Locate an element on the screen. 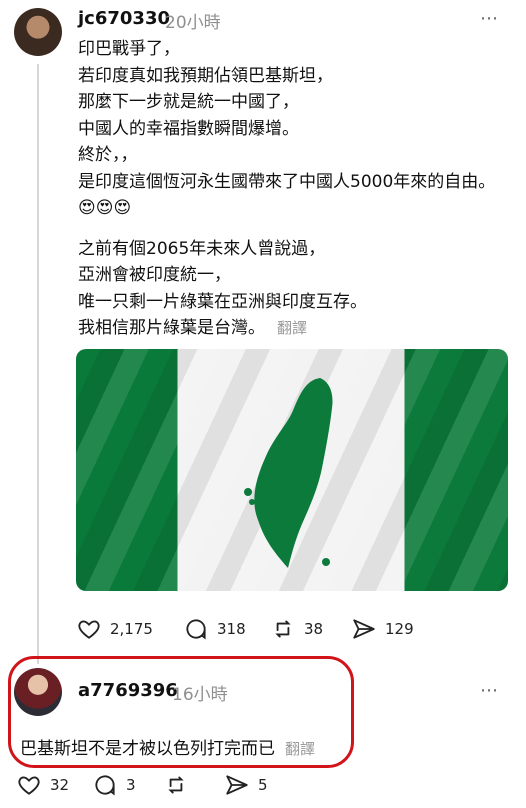  reply-translate-link: 翻譯 is located at coordinates (300, 749).